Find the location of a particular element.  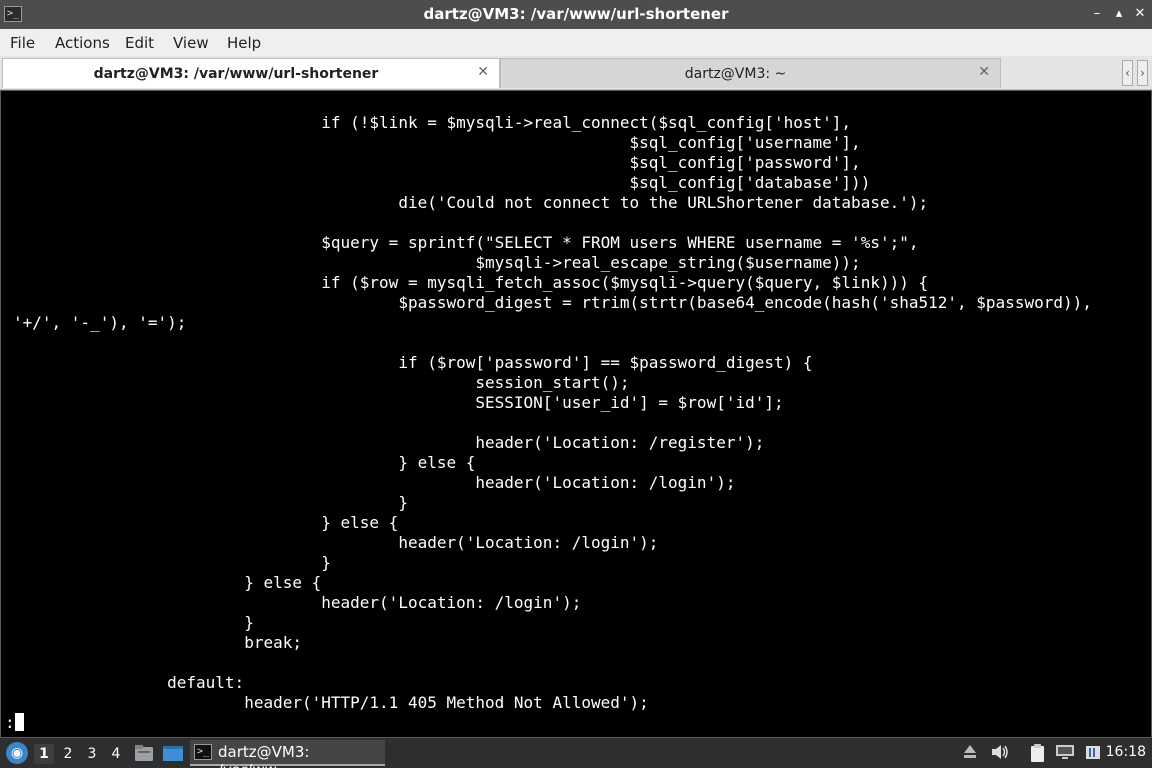

menu-help: Help is located at coordinates (244, 43).